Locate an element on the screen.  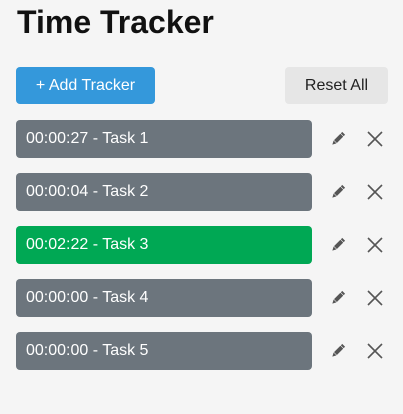
tracker-bar: 00:00:27 - Task 1 is located at coordinates (164, 139).